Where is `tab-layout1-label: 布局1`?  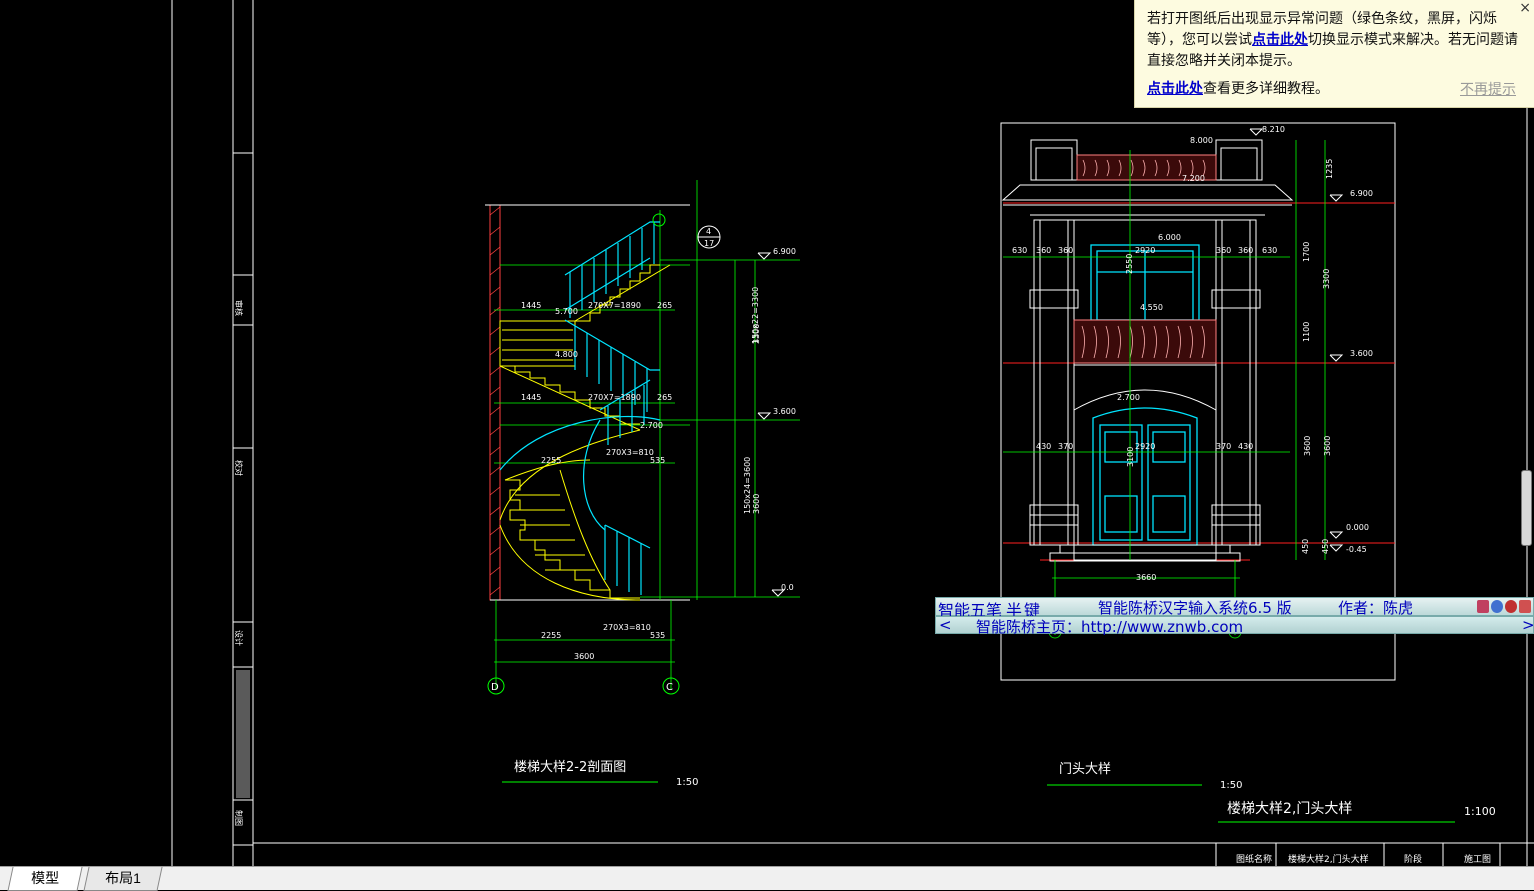 tab-layout1-label: 布局1 is located at coordinates (123, 878).